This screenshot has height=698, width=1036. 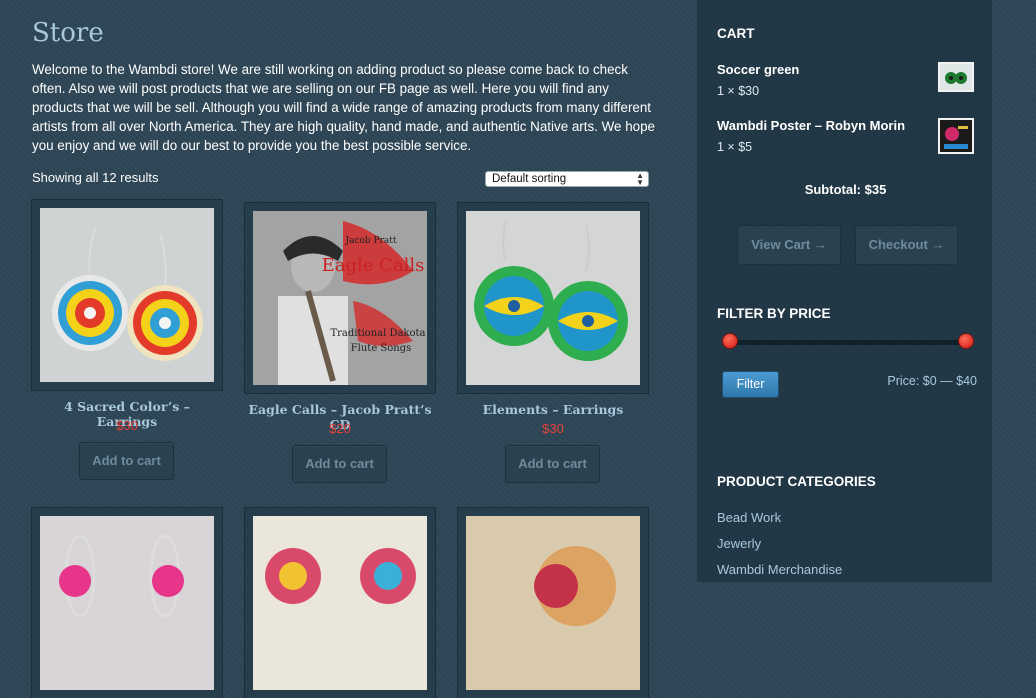 What do you see at coordinates (789, 245) in the screenshot?
I see `view-cart-button: View Cart →` at bounding box center [789, 245].